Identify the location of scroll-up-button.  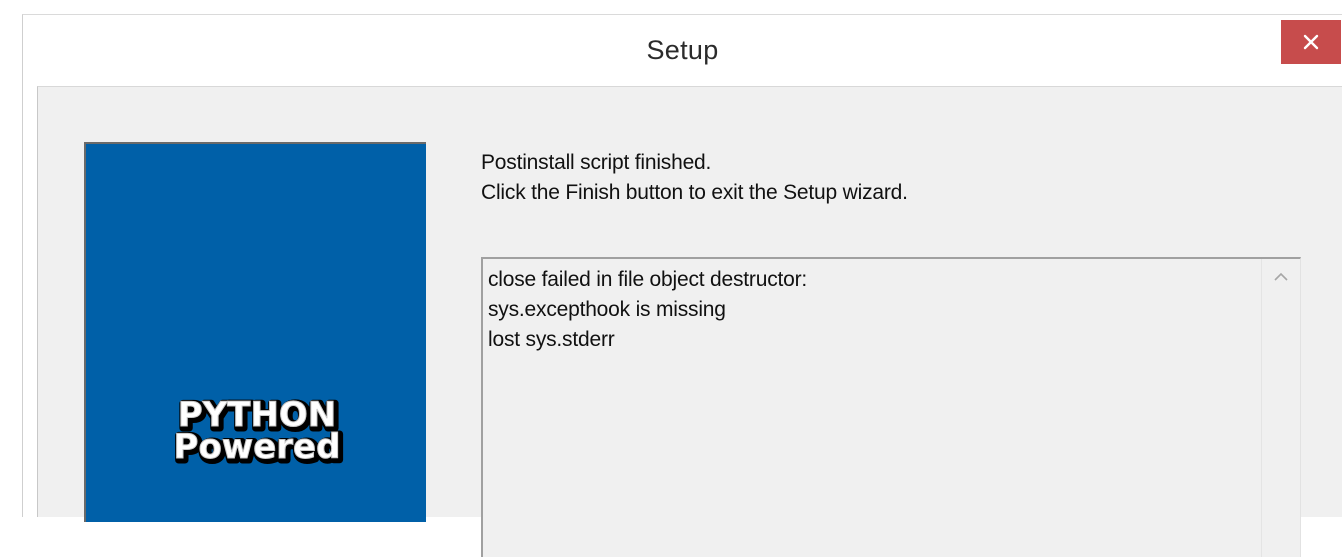
(1281, 277).